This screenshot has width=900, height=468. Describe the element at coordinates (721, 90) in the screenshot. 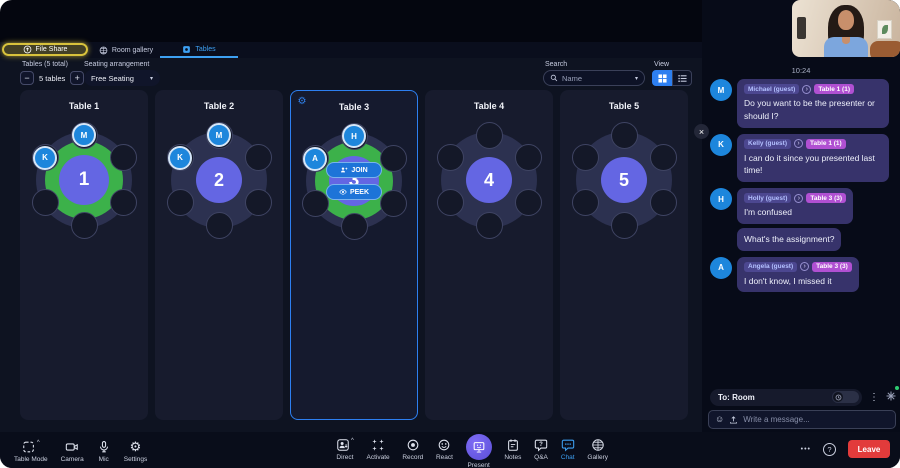

I see `chat-avatar: M` at that location.